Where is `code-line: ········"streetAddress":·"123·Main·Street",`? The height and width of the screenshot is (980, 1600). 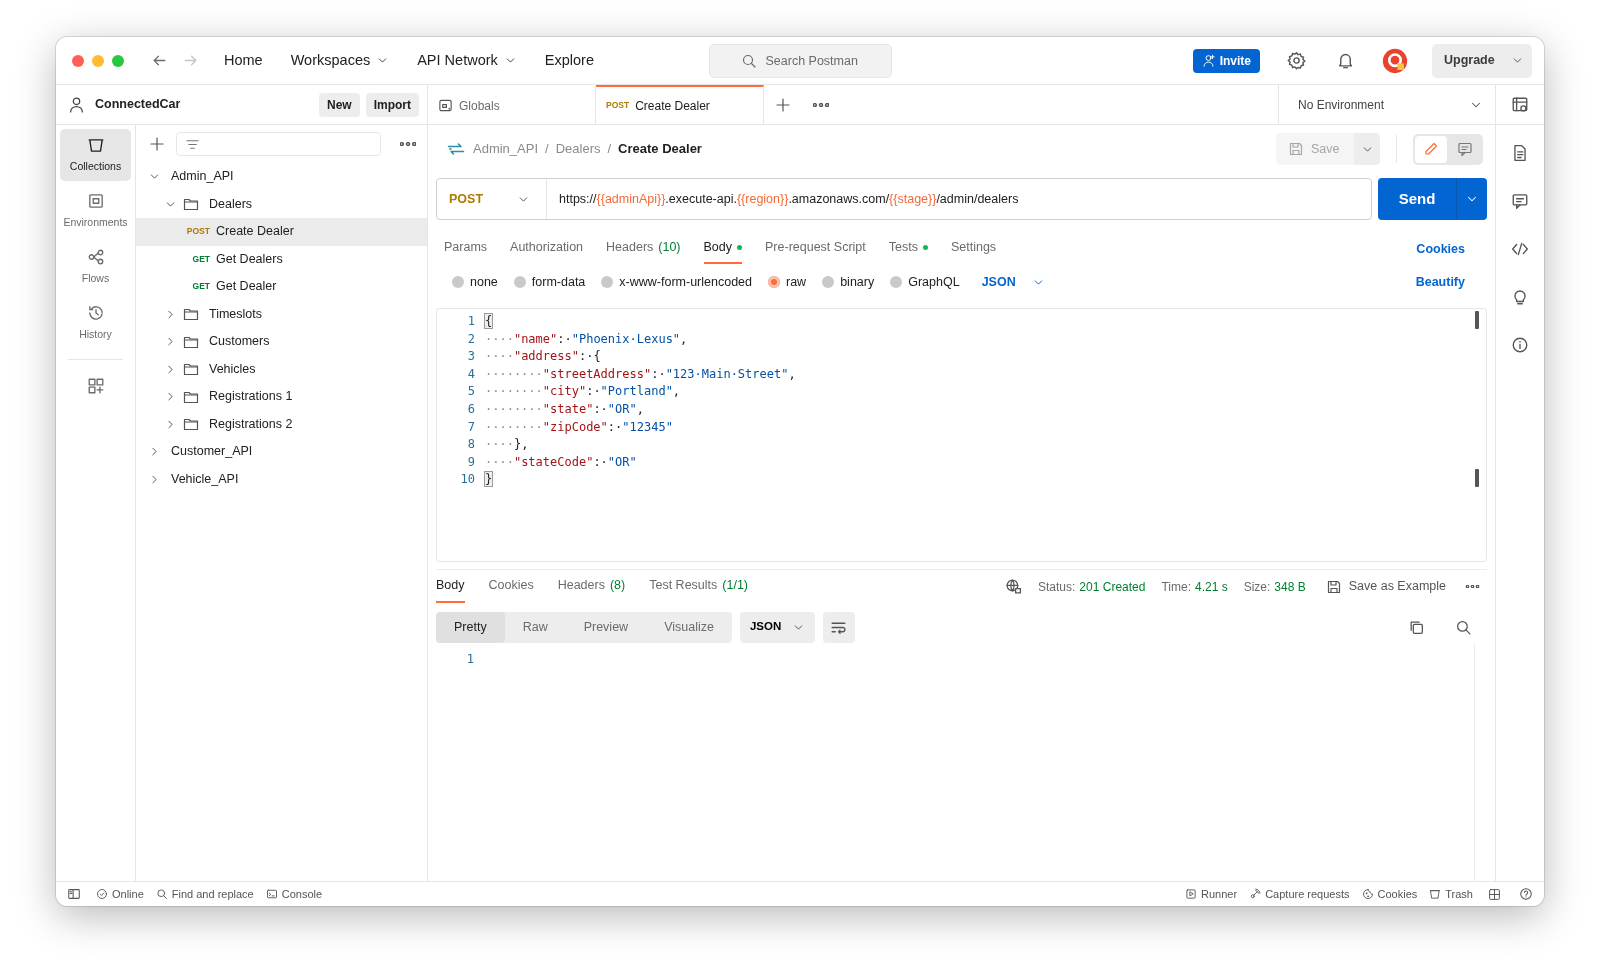 code-line: ········"streetAddress":·"123·Main·Street", is located at coordinates (640, 374).